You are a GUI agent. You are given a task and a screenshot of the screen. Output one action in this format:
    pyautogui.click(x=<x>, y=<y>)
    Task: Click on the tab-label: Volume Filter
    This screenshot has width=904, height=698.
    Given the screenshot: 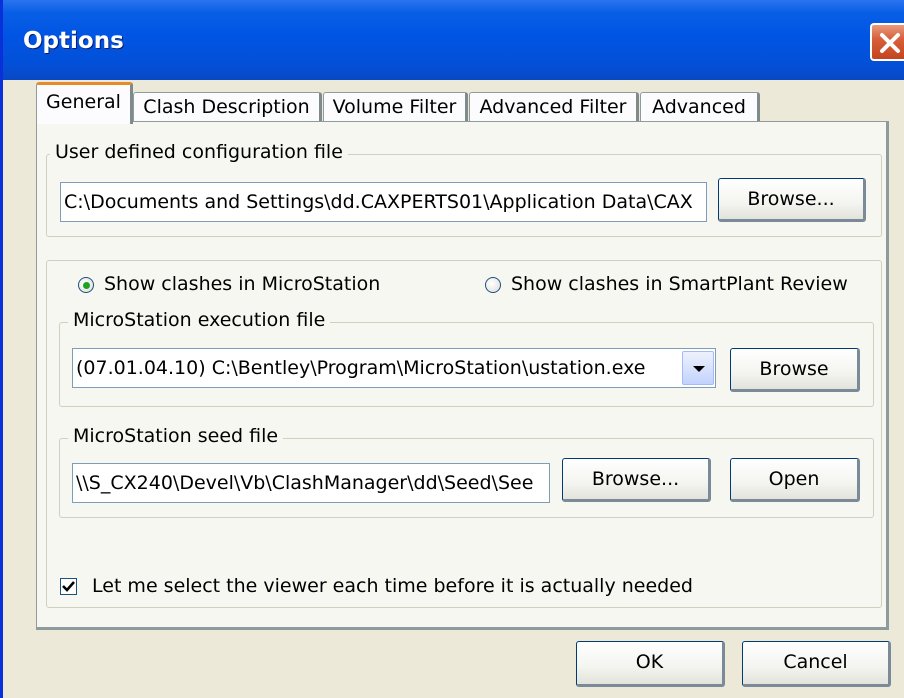 What is the action you would take?
    pyautogui.click(x=394, y=107)
    